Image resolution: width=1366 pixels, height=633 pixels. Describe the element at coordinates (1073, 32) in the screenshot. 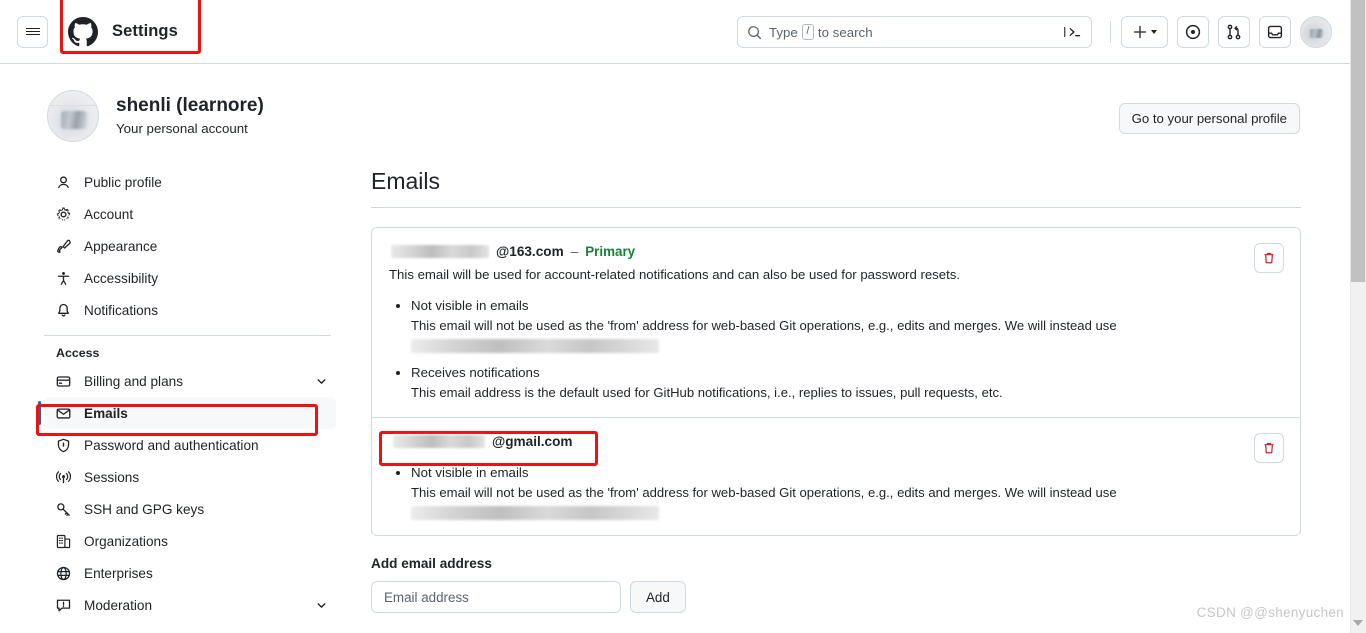

I see `command-palette-icon` at that location.